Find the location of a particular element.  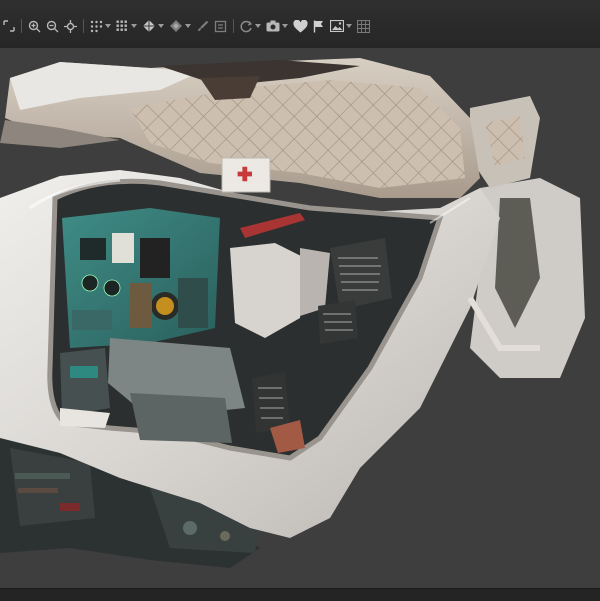

mesh-button is located at coordinates (153, 26).